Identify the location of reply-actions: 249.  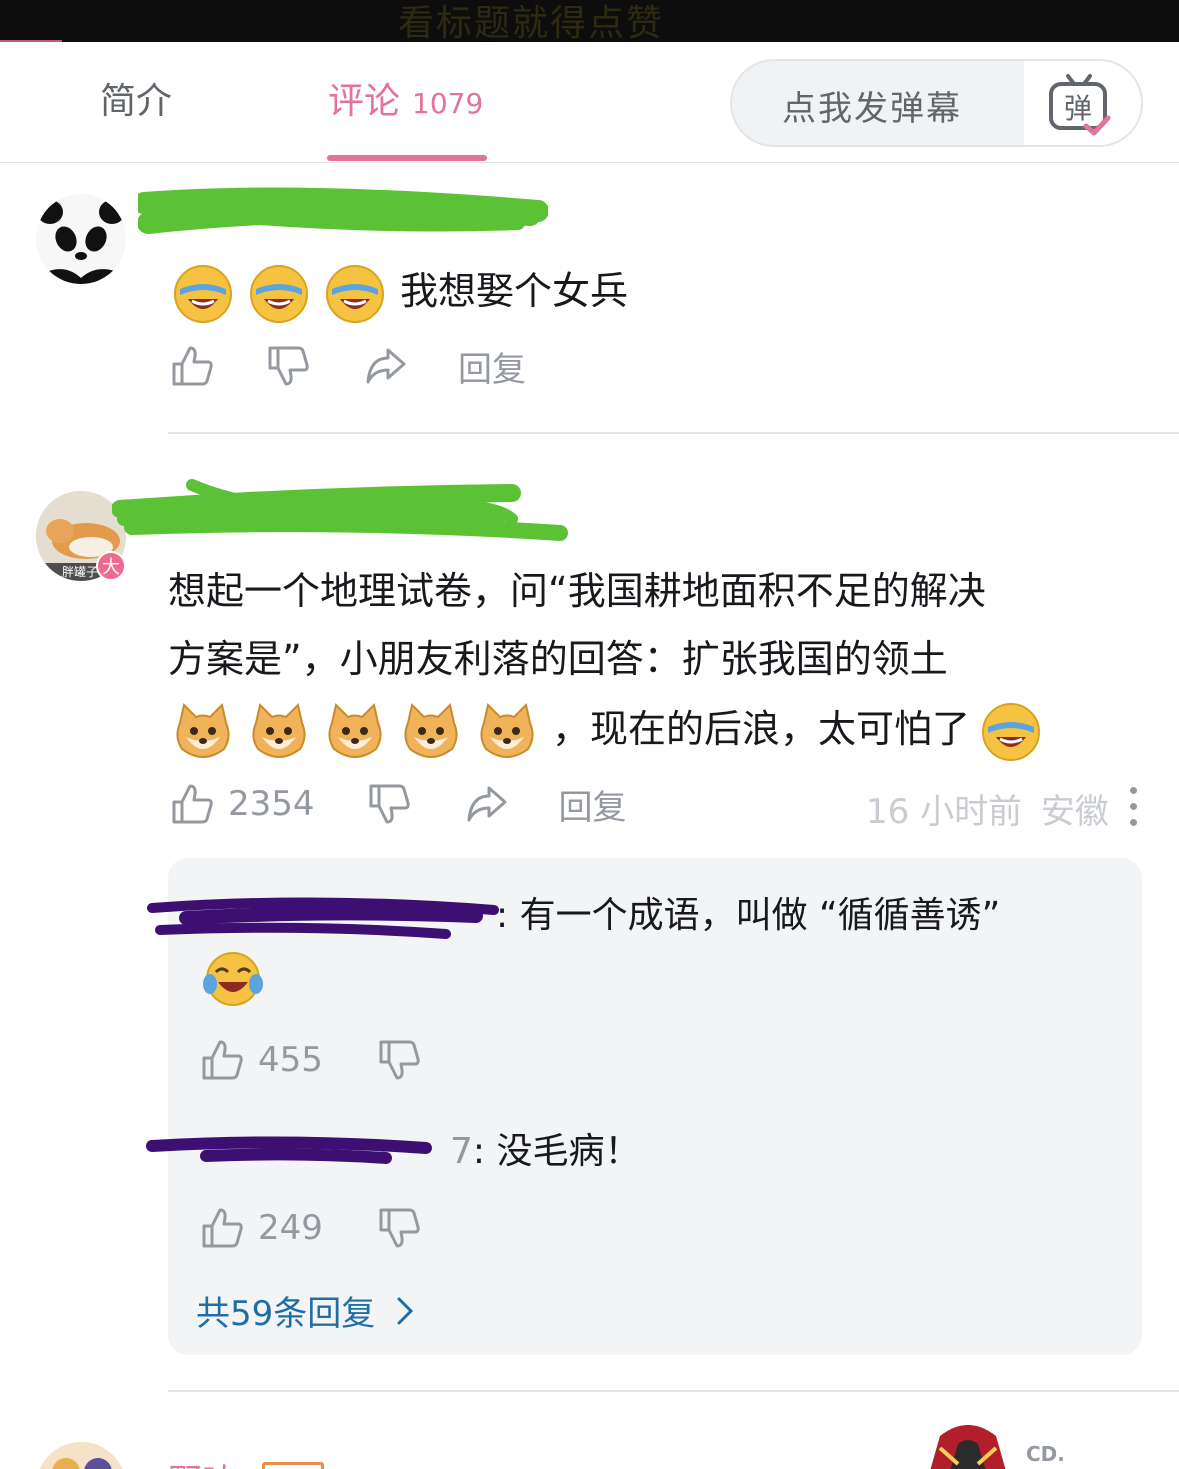
(310, 1228).